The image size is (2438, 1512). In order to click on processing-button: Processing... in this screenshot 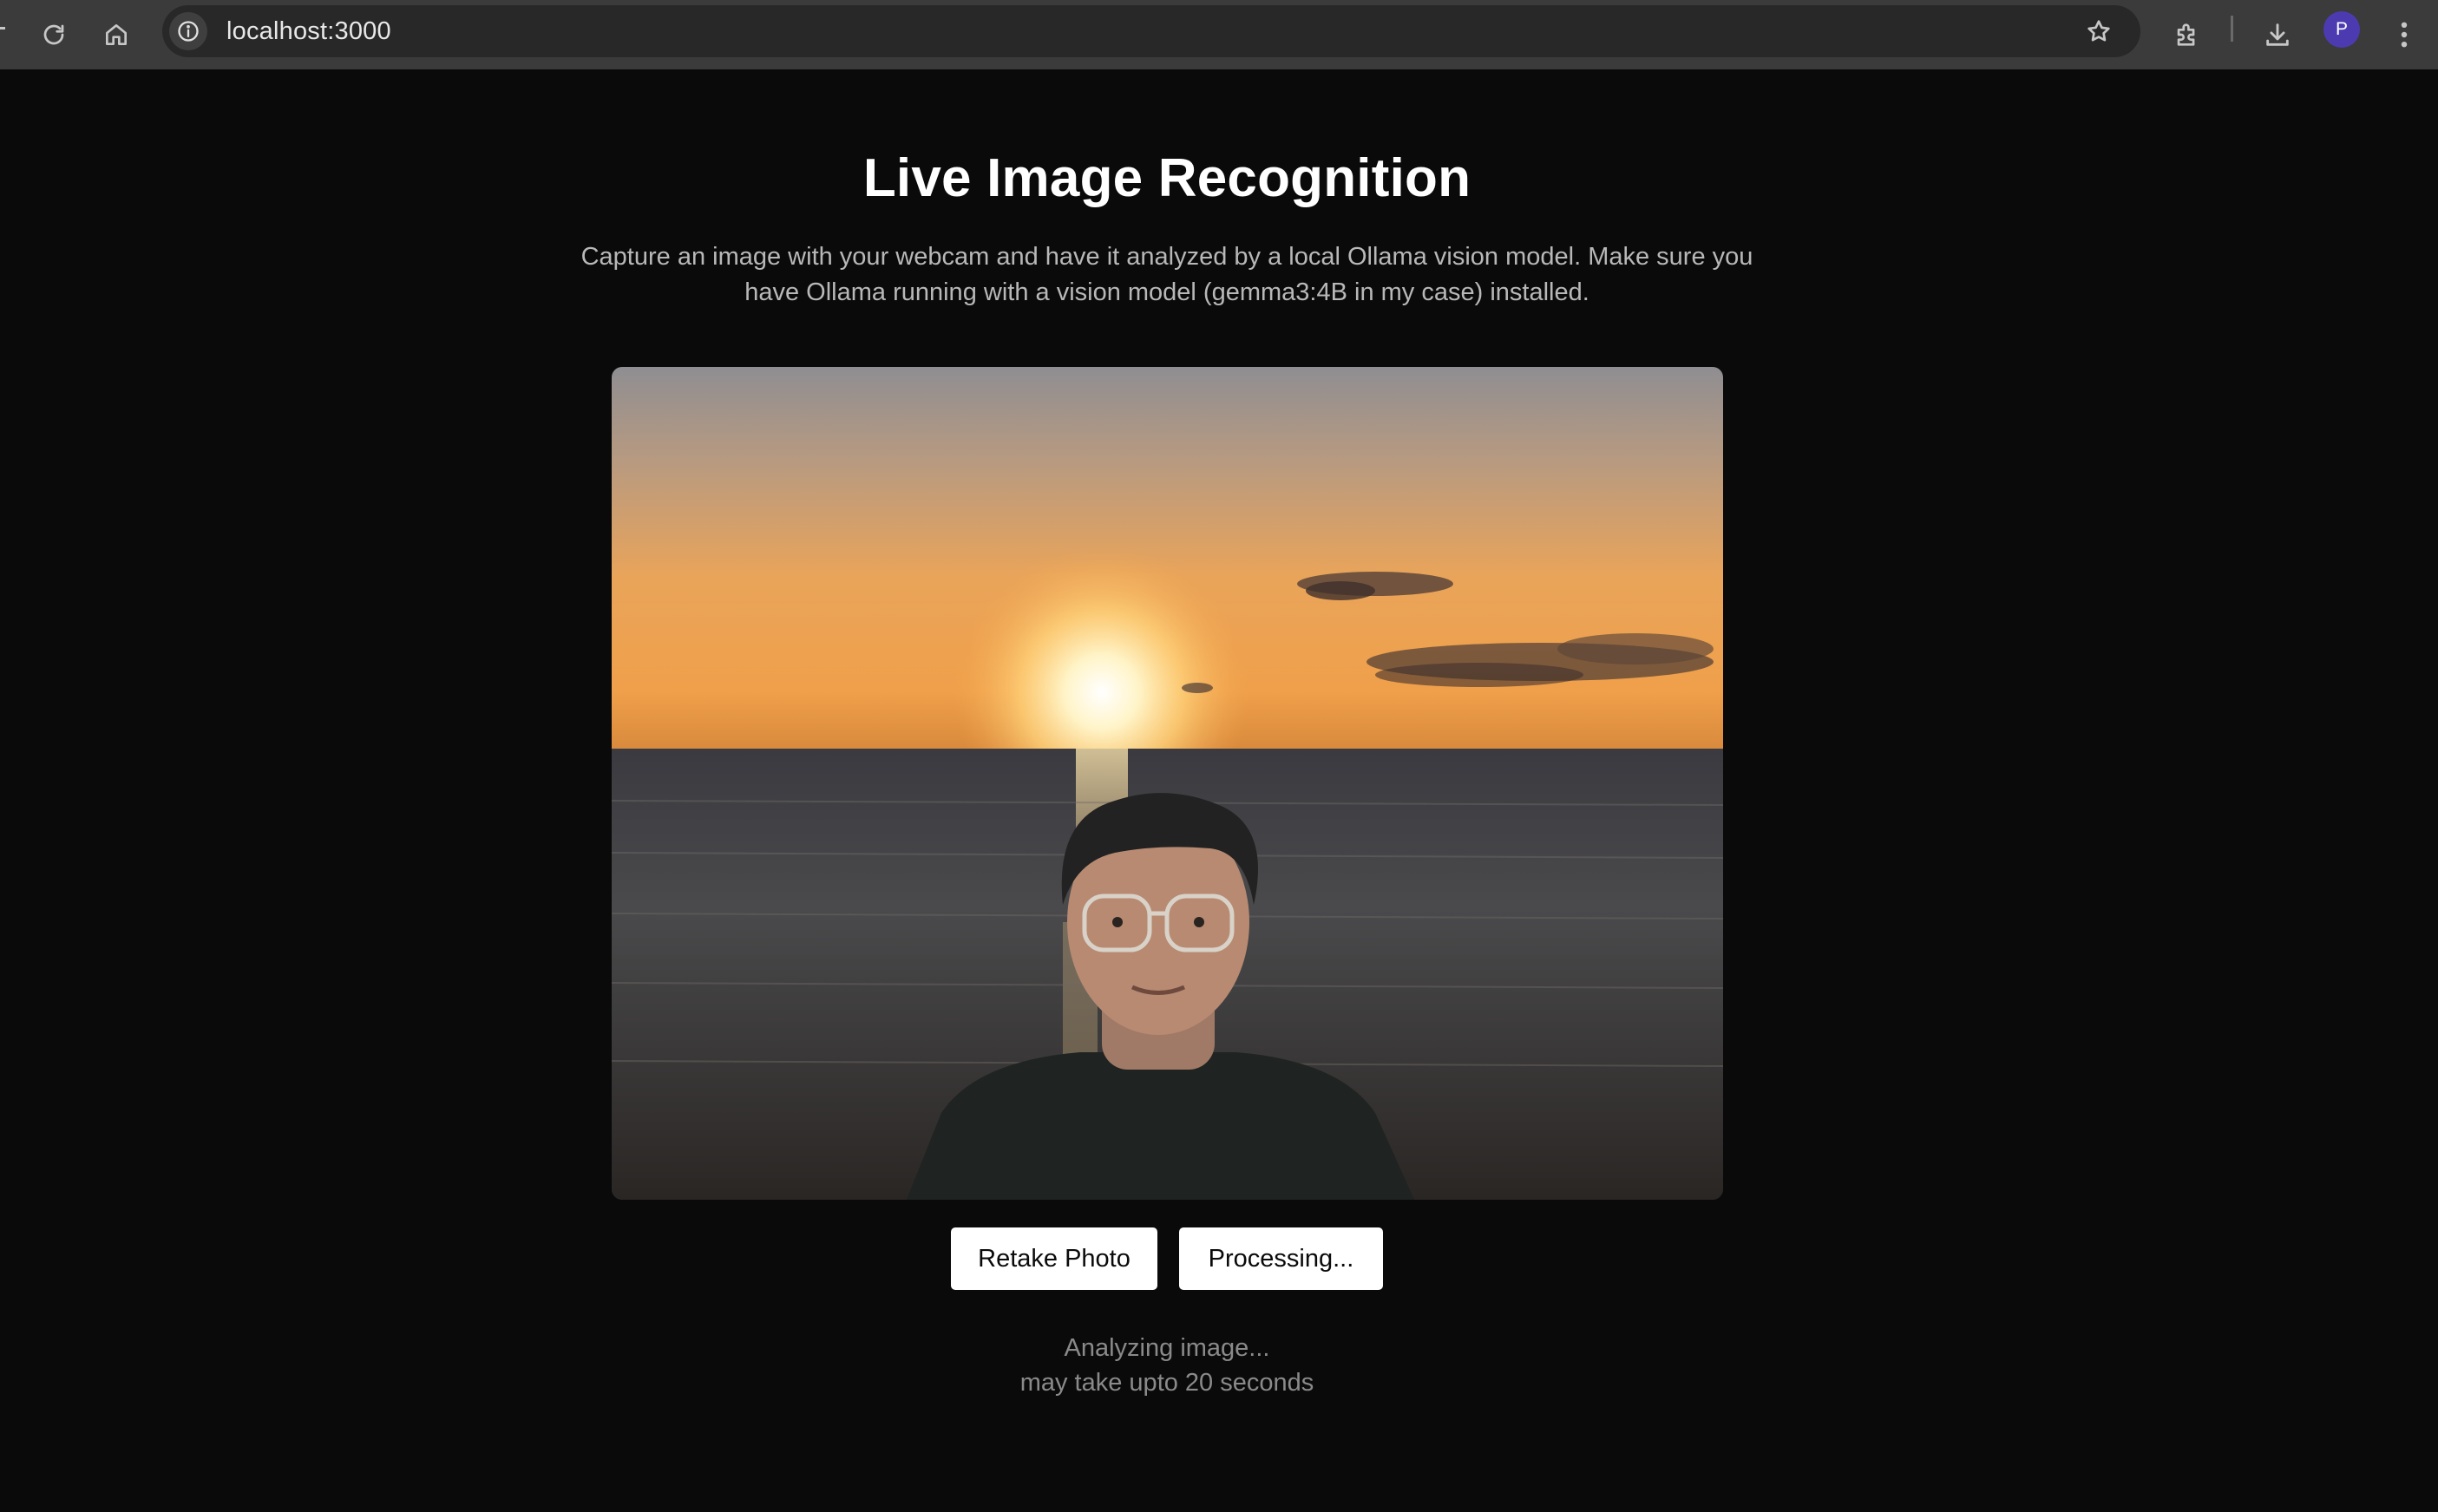, I will do `click(1281, 1258)`.